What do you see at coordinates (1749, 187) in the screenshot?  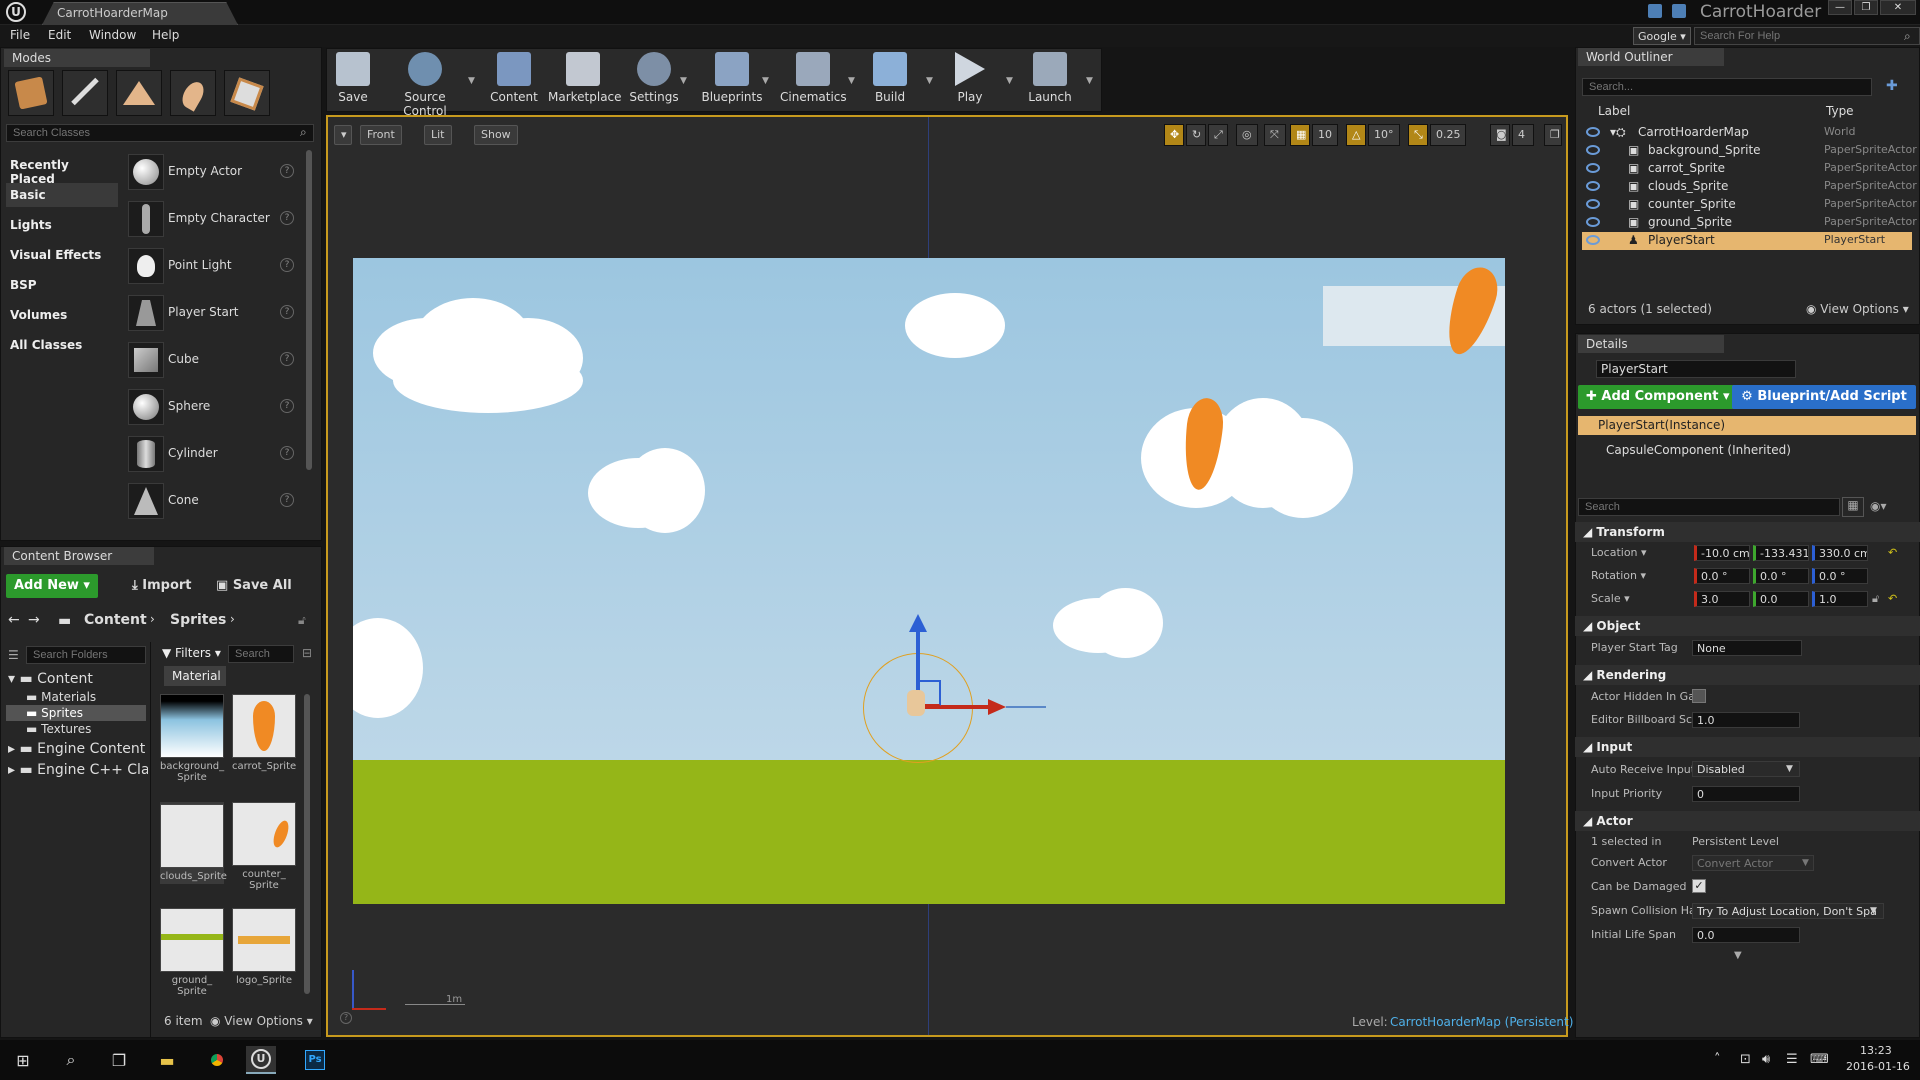 I see `outliner-row: ▣ clouds_Sprite PaperSpriteActor` at bounding box center [1749, 187].